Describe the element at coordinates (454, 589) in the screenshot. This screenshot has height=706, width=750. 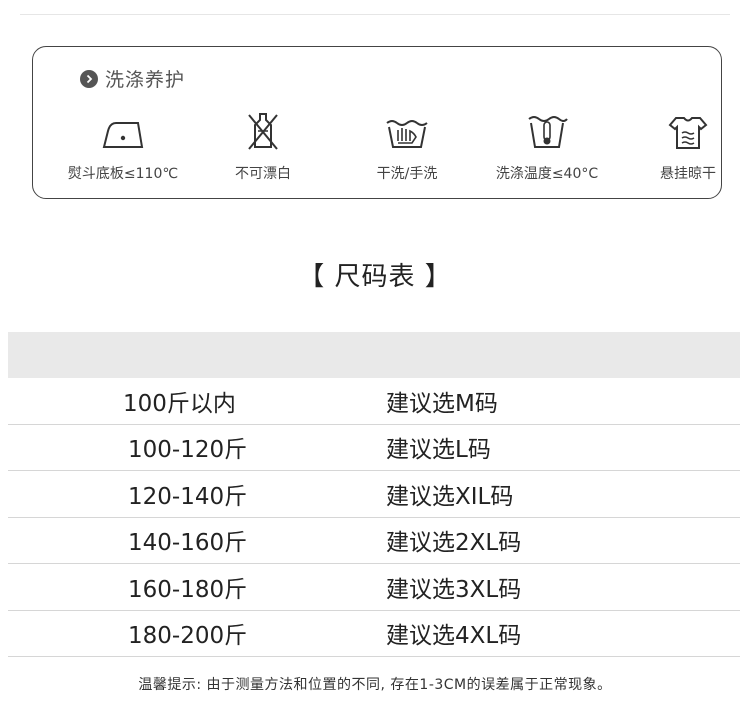
I see `size-cell: 建议选3XL码` at that location.